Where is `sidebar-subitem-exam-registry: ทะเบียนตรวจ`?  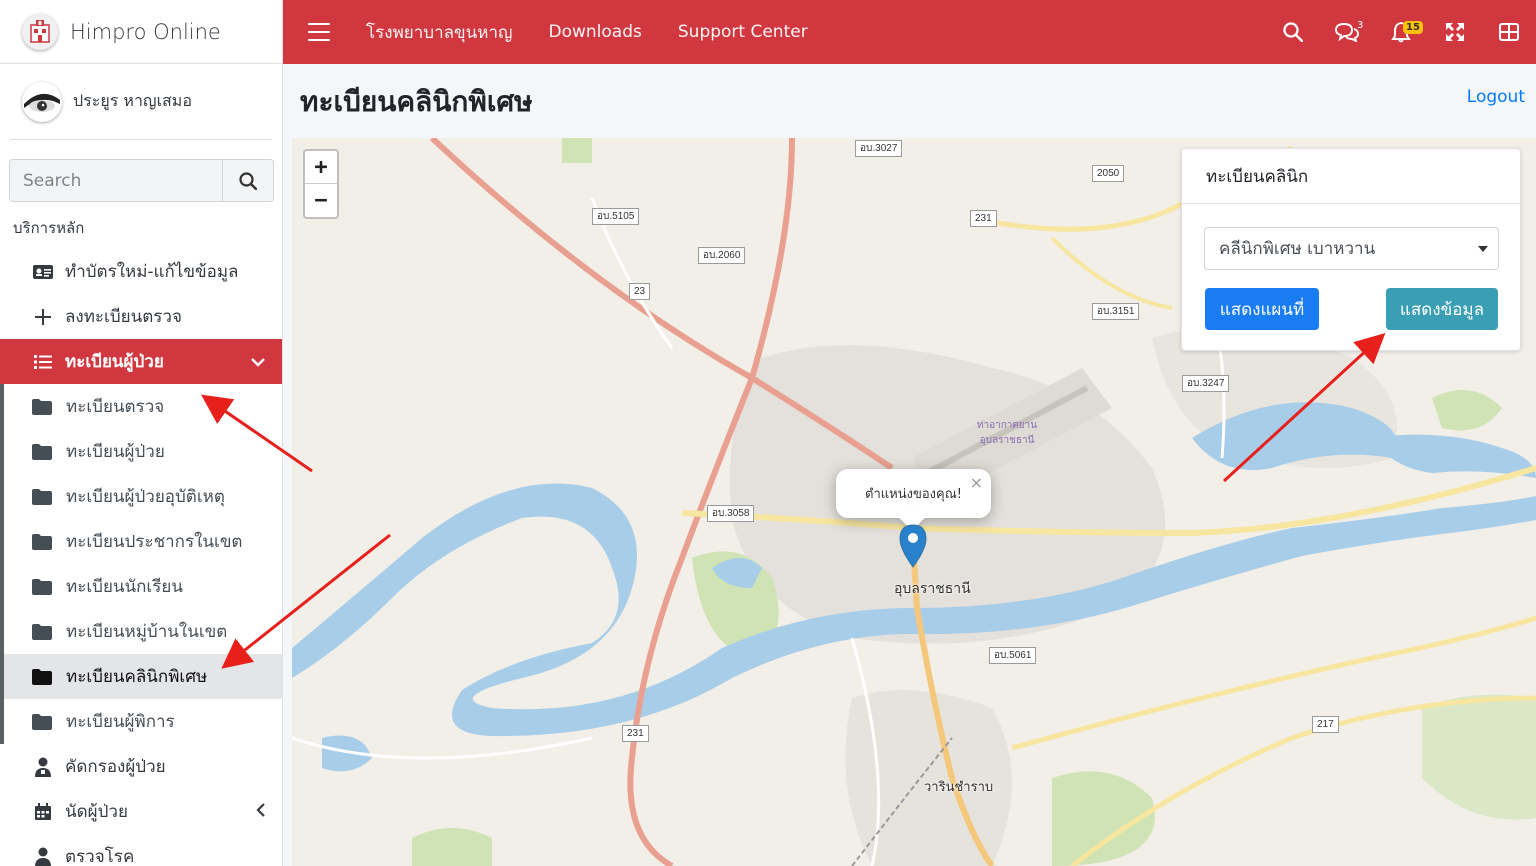 sidebar-subitem-exam-registry: ทะเบียนตรวจ is located at coordinates (143, 406).